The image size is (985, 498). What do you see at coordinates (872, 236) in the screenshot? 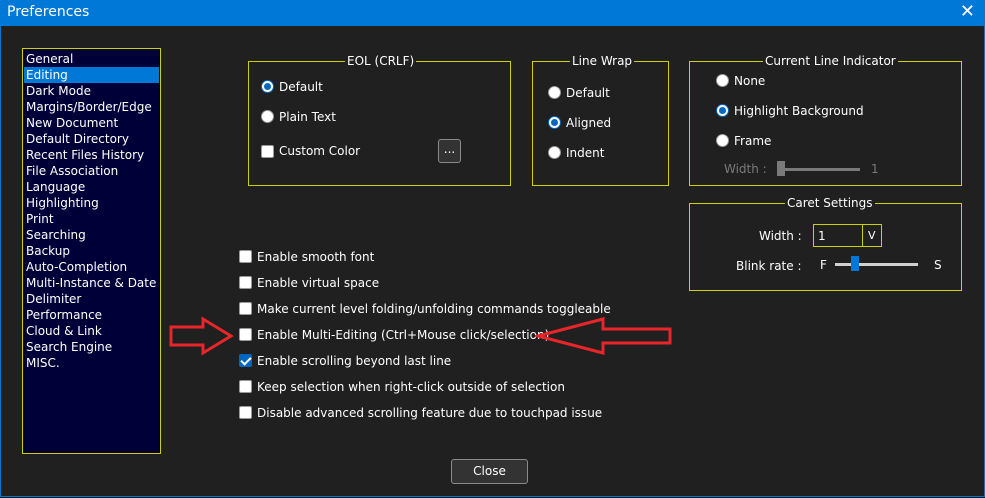
I see `chevron-down-icon: V` at bounding box center [872, 236].